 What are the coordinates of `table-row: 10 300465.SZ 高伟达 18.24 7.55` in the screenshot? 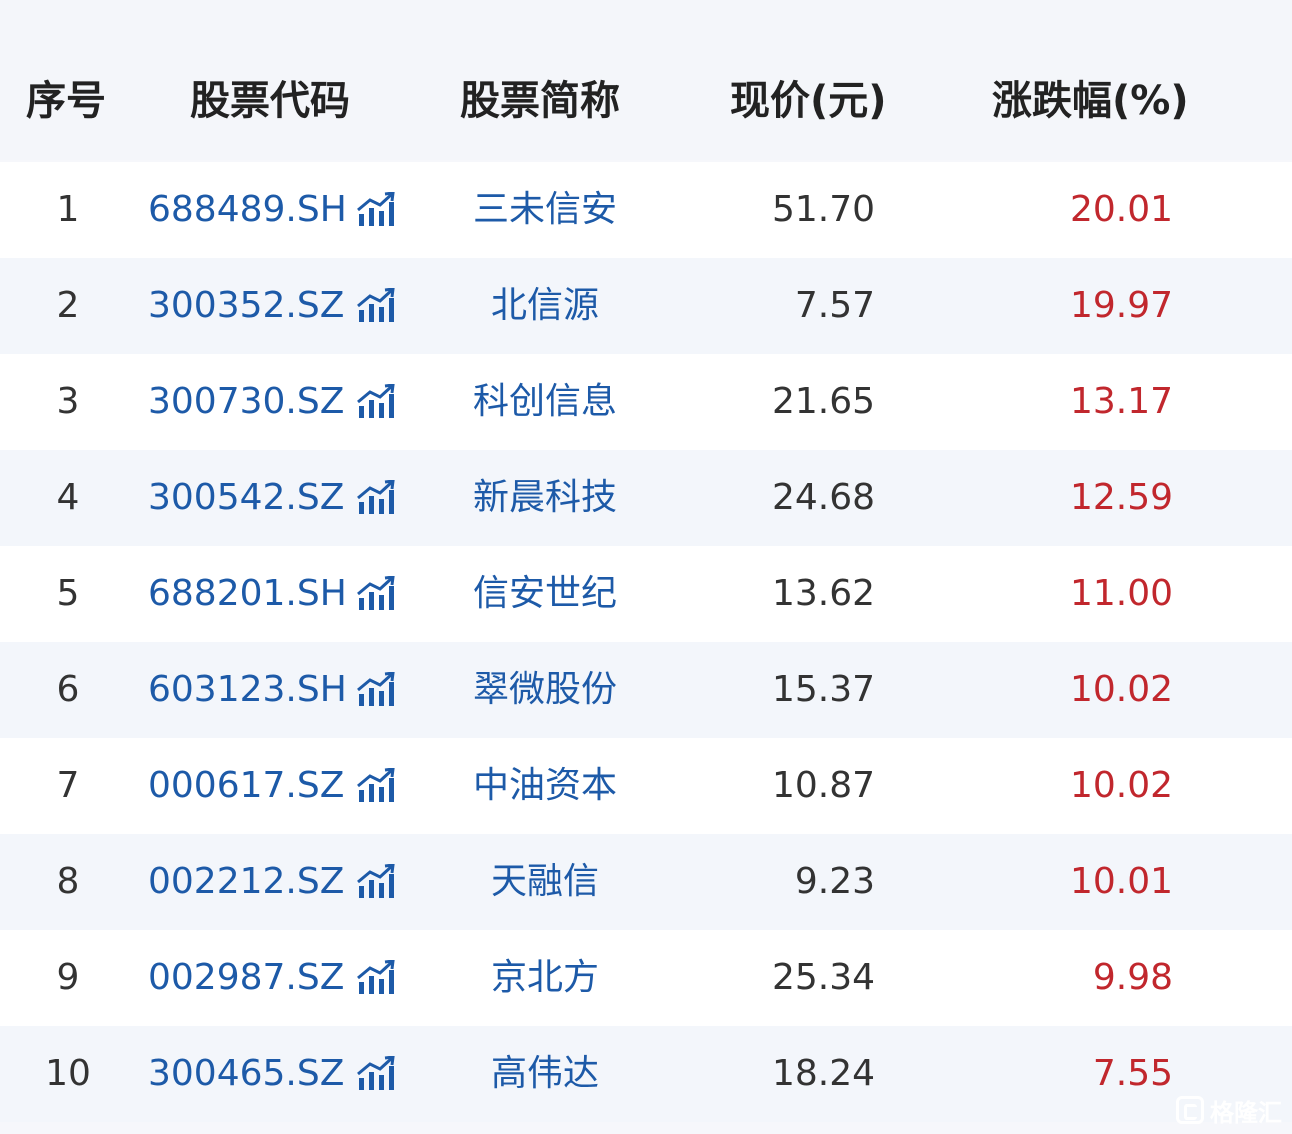 It's located at (646, 1074).